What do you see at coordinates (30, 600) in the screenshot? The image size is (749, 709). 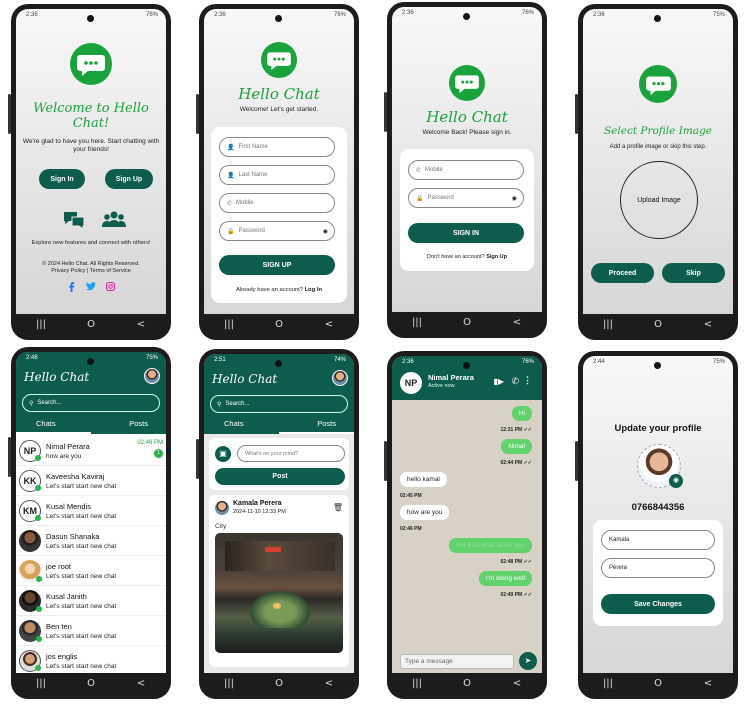 I see `avatar-photo` at bounding box center [30, 600].